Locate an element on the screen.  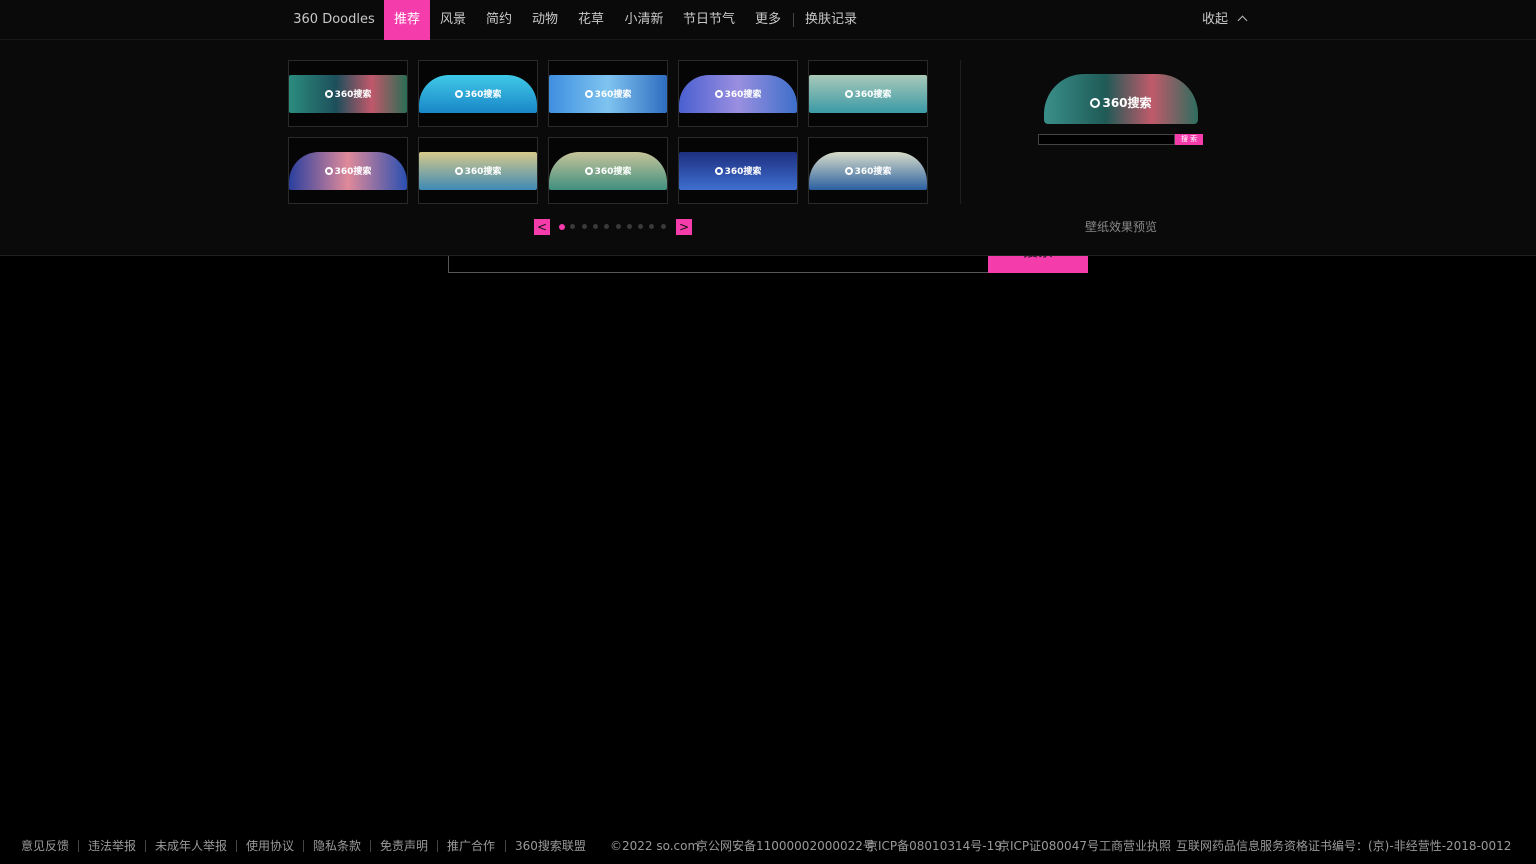
pager-prev-button: < is located at coordinates (542, 227).